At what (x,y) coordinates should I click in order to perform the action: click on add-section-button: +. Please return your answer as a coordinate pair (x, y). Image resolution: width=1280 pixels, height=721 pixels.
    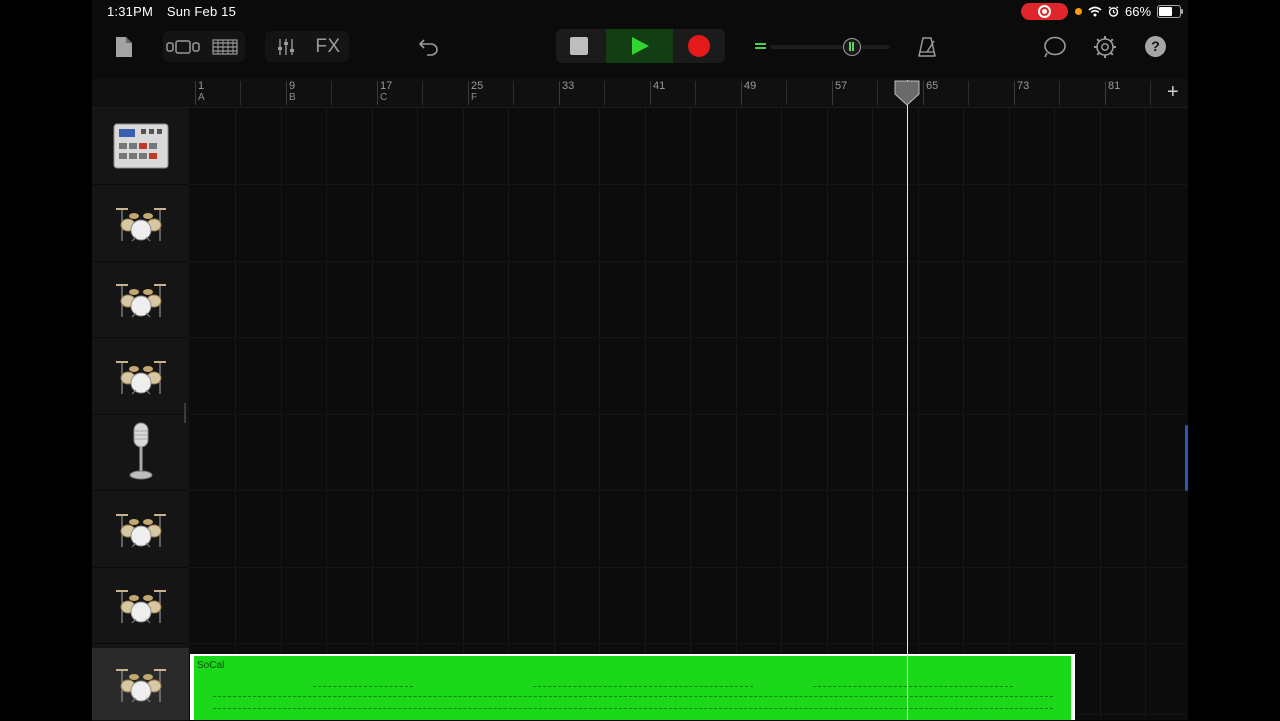
    Looking at the image, I should click on (1173, 92).